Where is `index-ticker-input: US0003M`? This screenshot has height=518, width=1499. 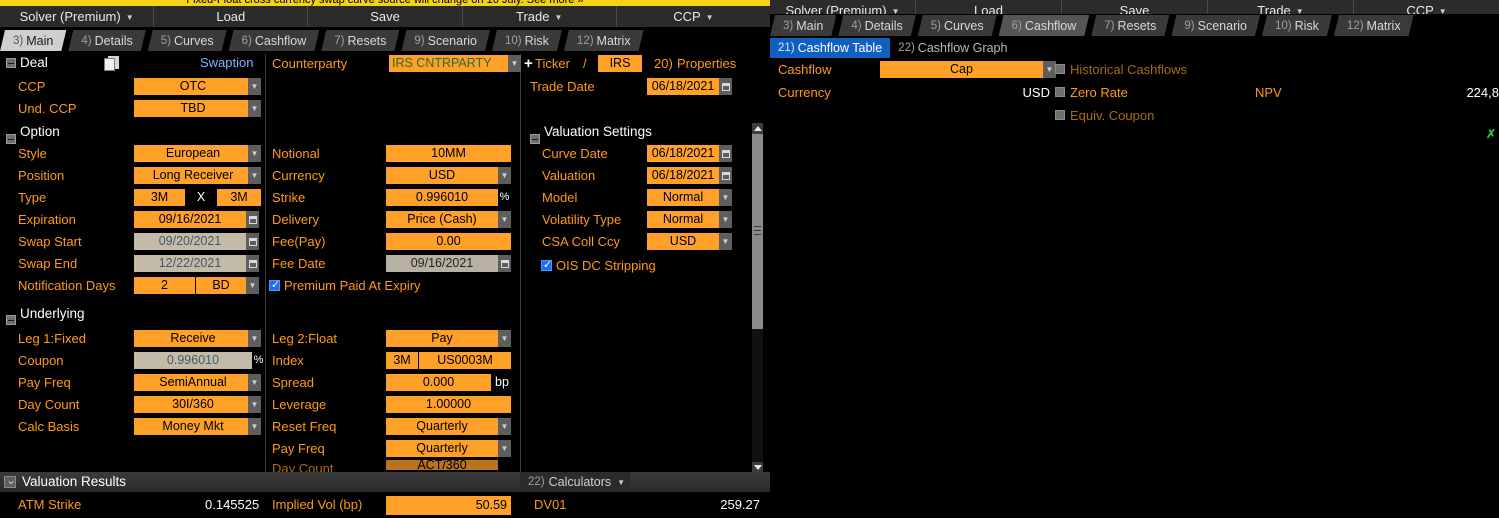
index-ticker-input: US0003M is located at coordinates (465, 360).